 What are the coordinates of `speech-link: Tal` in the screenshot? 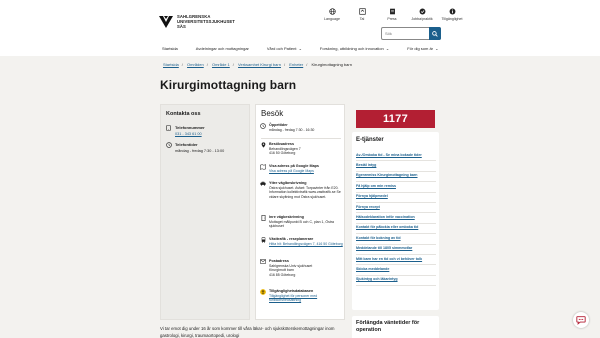 It's located at (362, 14).